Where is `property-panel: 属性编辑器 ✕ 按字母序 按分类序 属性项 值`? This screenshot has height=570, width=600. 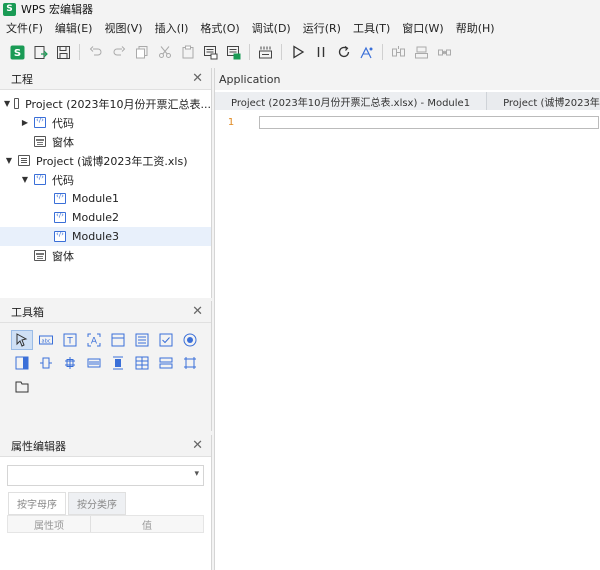
property-panel: 属性编辑器 ✕ 按字母序 按分类序 属性项 值 is located at coordinates (106, 502).